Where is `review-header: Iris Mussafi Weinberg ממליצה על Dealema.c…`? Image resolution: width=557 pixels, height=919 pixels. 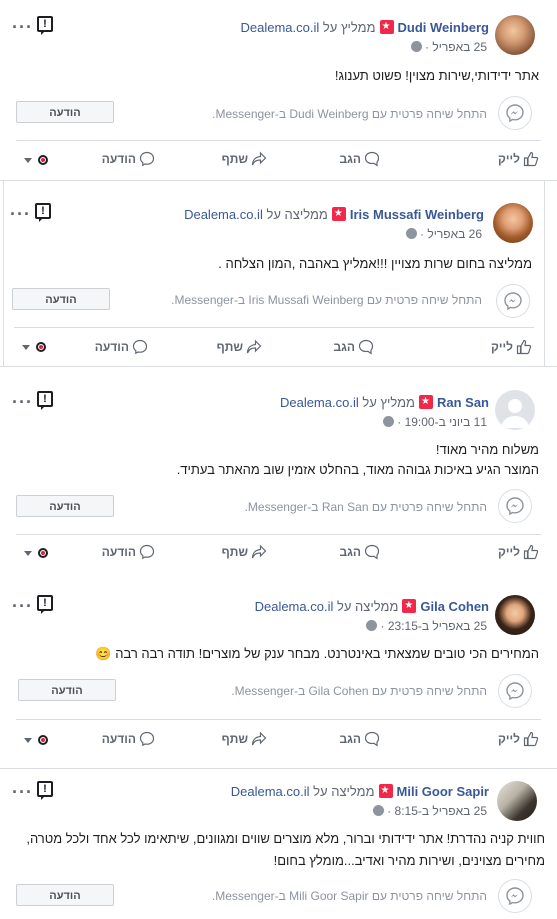
review-header: Iris Mussafi Weinberg ממליצה על Dealema.c… is located at coordinates (334, 215).